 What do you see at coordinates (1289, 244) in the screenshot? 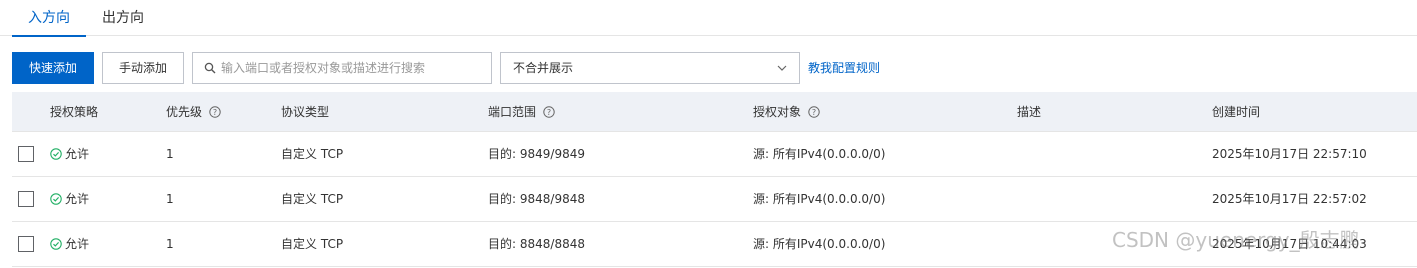
I see `created-cell: 2025年10月17日 10:44:03` at bounding box center [1289, 244].